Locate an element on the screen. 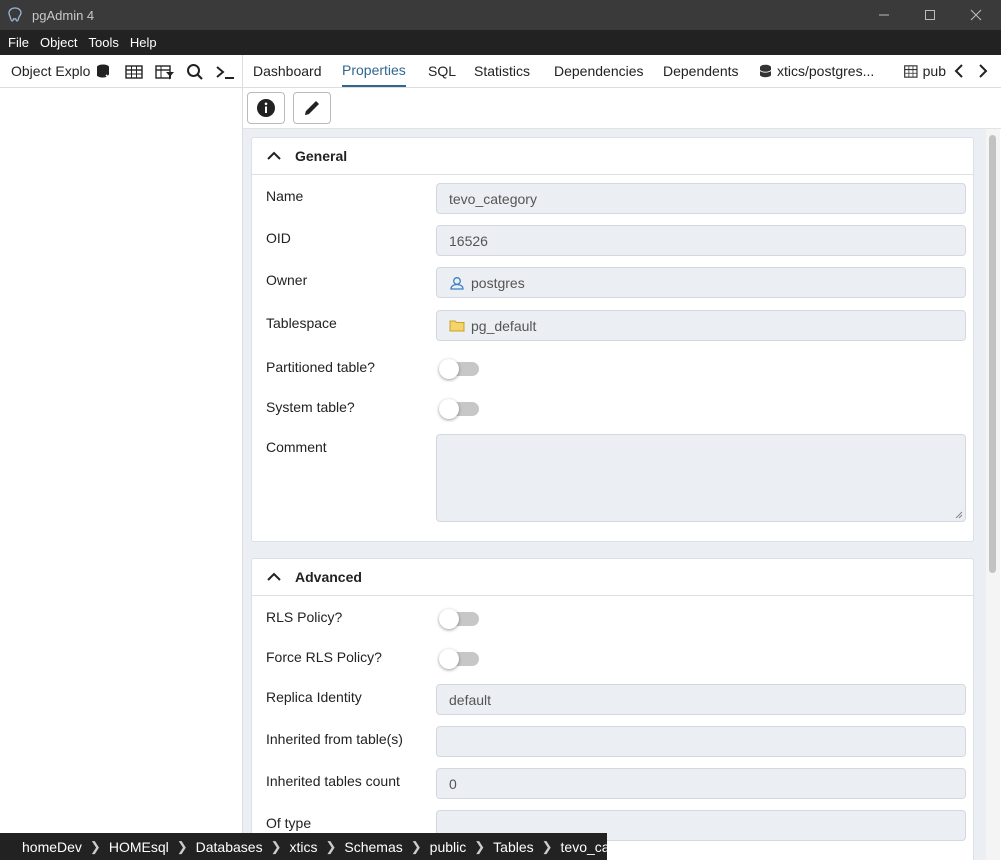 The image size is (1001, 860). menu-file: File is located at coordinates (18, 42).